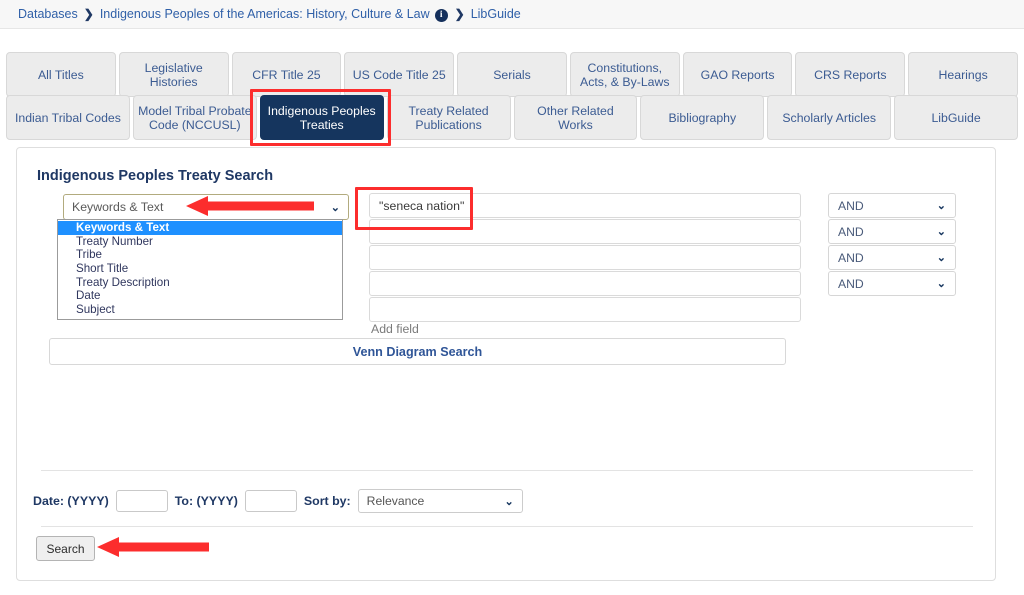 The image size is (1024, 595). I want to click on divider-bottom, so click(507, 526).